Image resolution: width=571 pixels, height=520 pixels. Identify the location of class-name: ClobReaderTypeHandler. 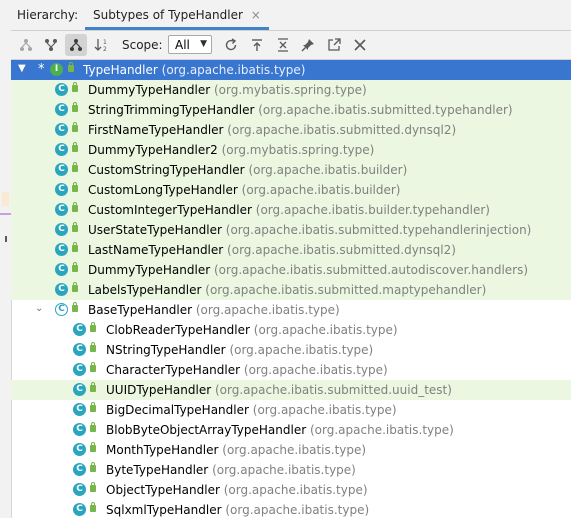
(178, 330).